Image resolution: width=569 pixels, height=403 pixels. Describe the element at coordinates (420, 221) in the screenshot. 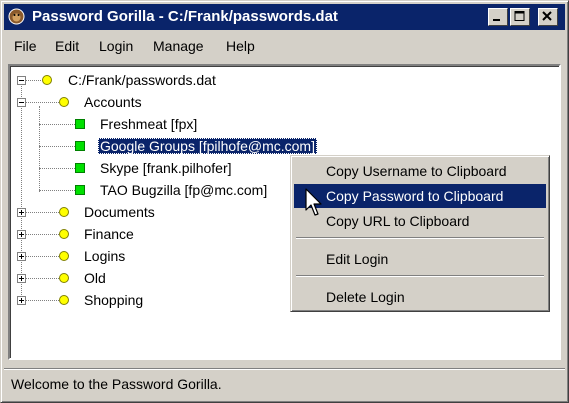

I see `menu-copy-url: Copy URL to Clipboard` at that location.